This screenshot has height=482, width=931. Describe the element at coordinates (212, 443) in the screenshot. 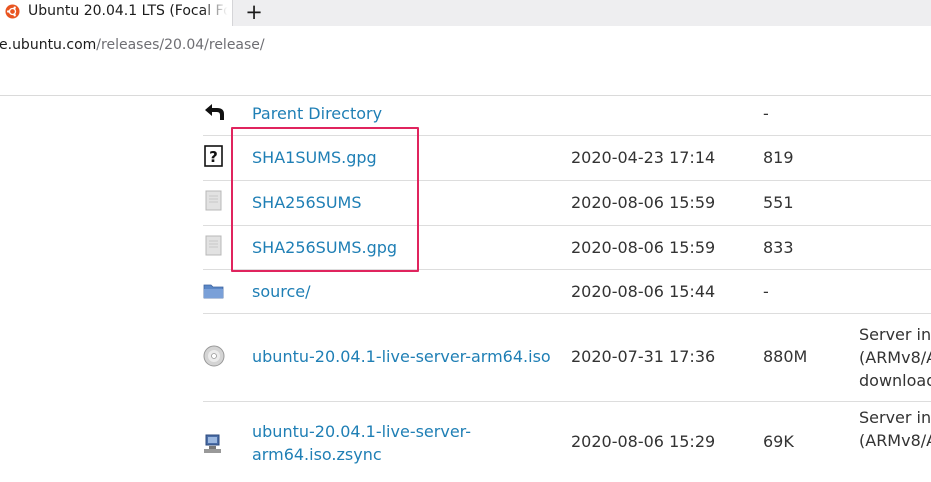

I see `network-computer-icon` at that location.